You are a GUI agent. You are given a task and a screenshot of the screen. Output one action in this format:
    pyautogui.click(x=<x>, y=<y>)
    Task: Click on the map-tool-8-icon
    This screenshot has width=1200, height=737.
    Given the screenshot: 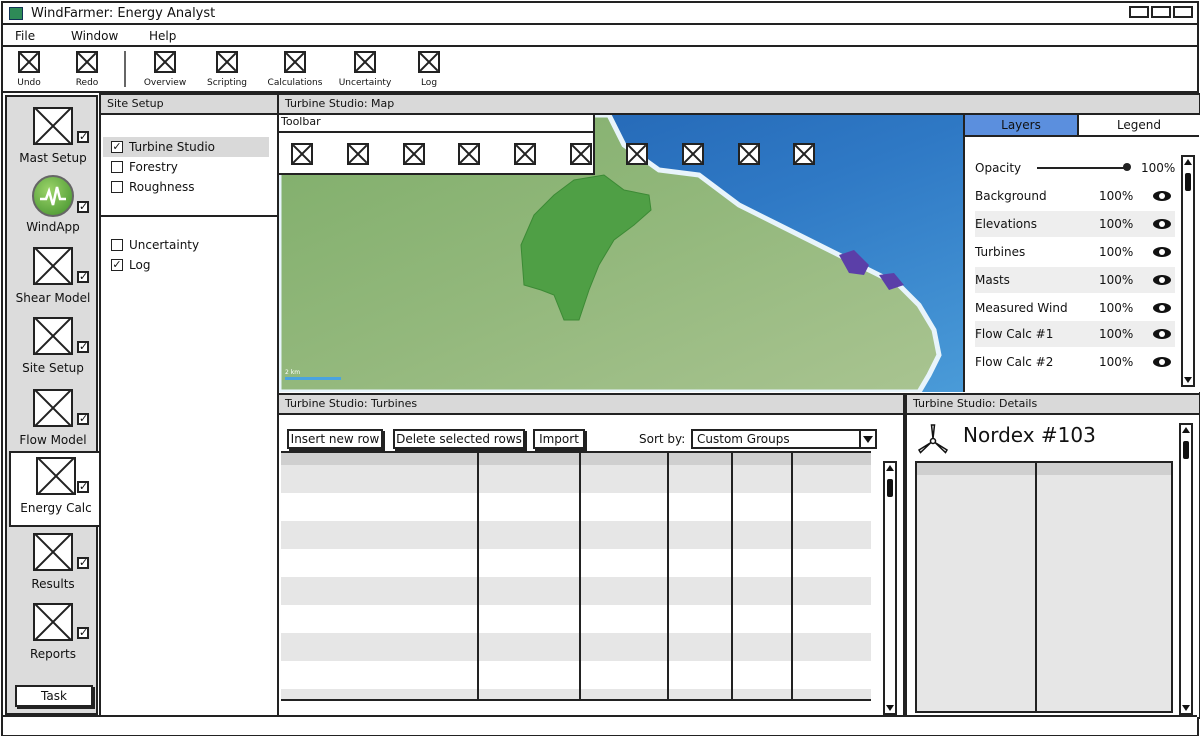 What is the action you would take?
    pyautogui.click(x=692, y=154)
    